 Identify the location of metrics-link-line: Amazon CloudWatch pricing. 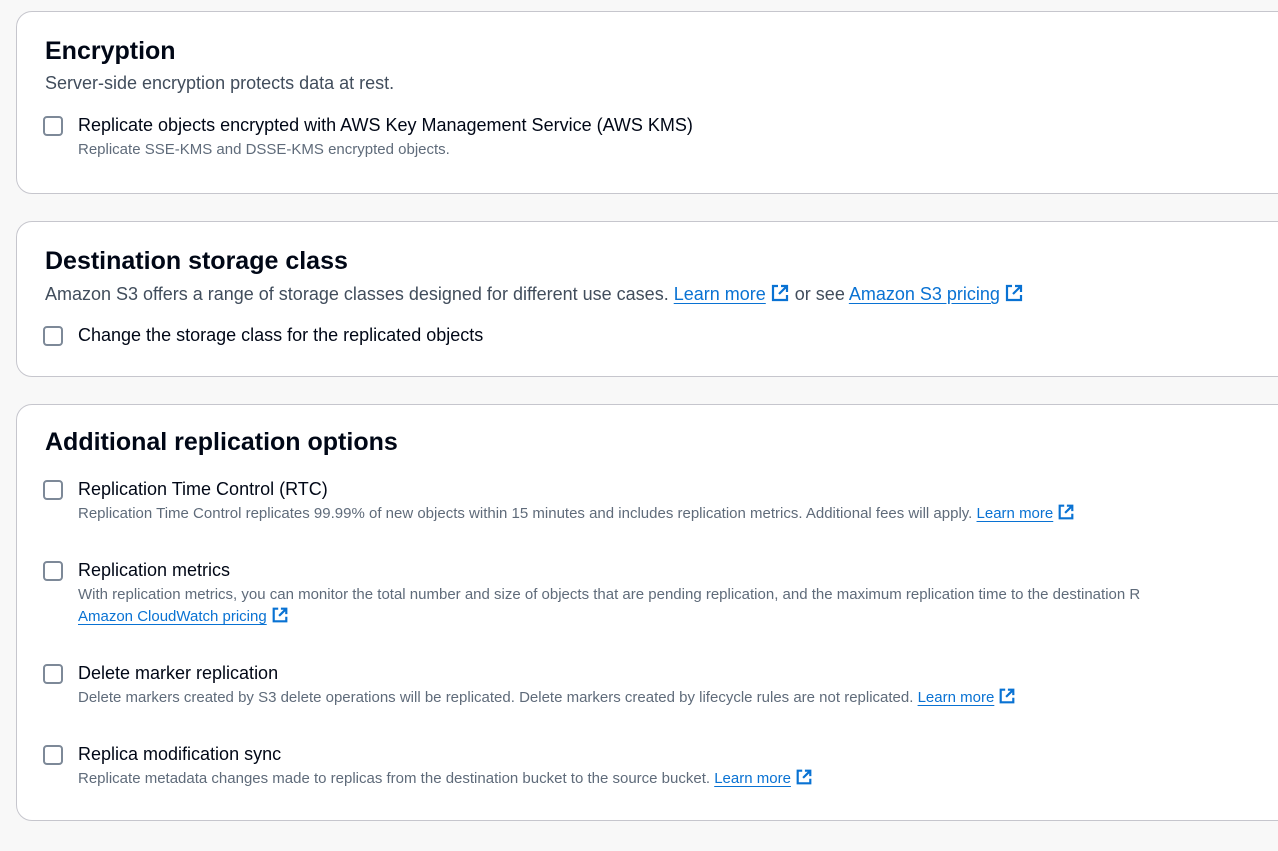
(183, 617).